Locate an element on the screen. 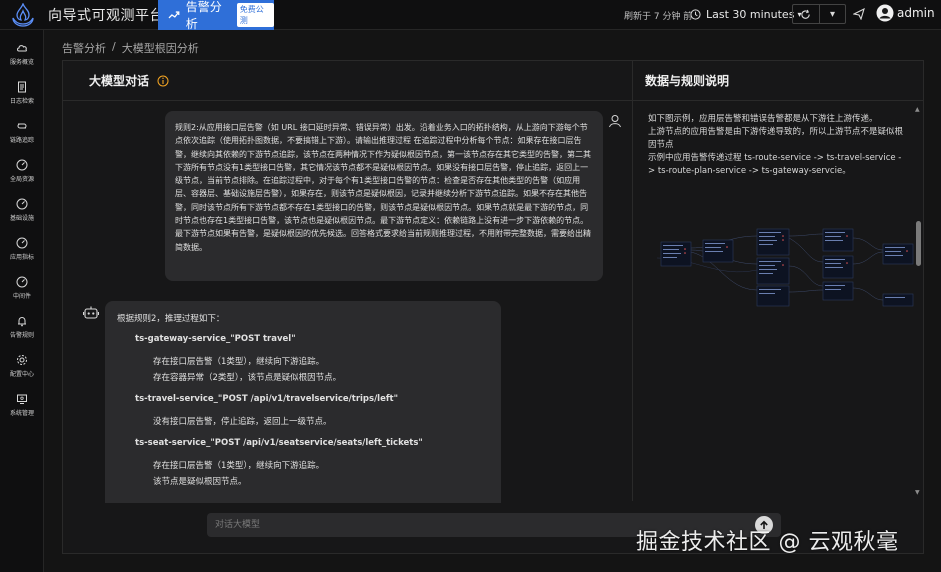  sidebar-item-system-admin: 系统管理 is located at coordinates (22, 411).